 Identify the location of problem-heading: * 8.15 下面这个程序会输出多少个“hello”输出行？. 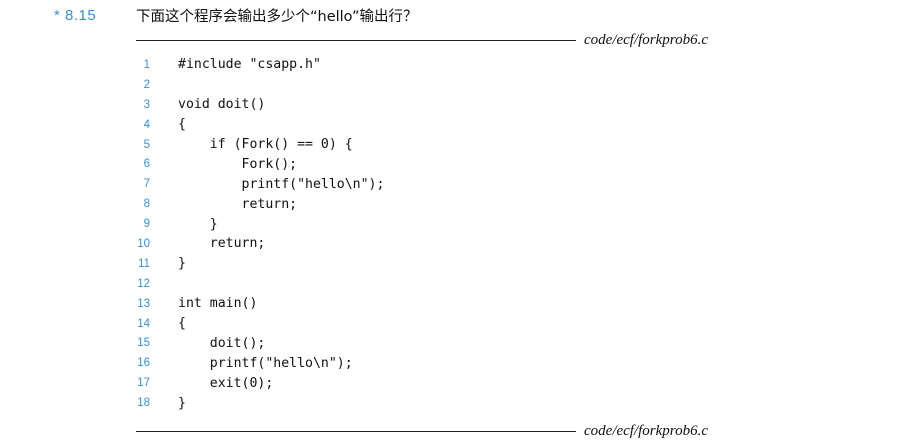
(236, 15).